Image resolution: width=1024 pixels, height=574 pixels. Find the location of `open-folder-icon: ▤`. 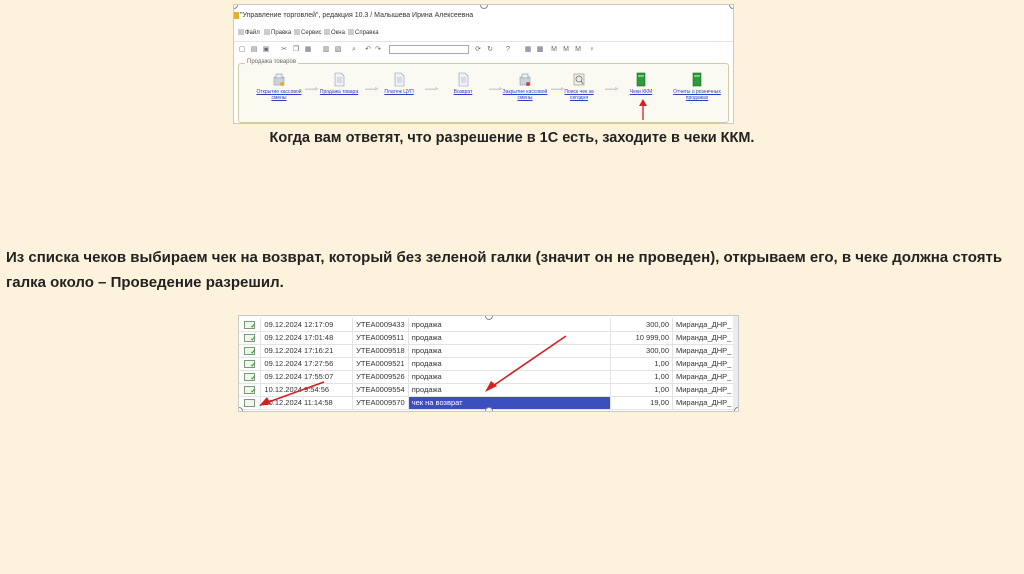

open-folder-icon: ▤ is located at coordinates (254, 49).